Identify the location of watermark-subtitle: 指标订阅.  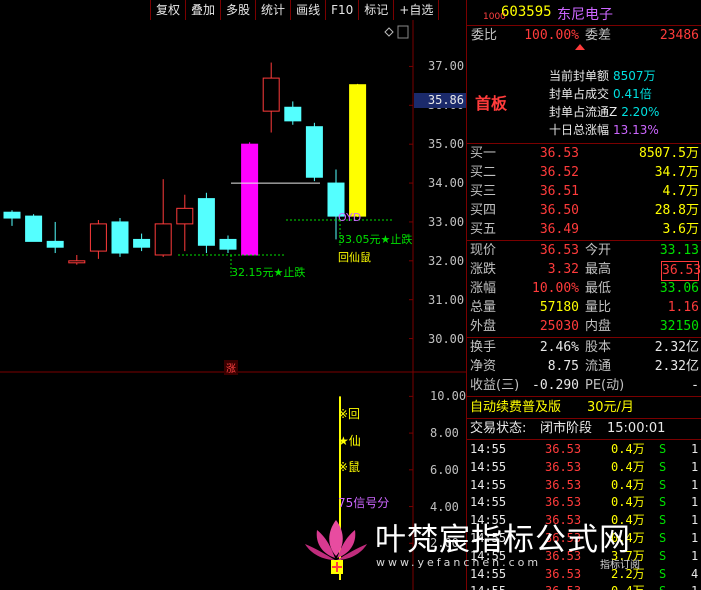
(620, 565).